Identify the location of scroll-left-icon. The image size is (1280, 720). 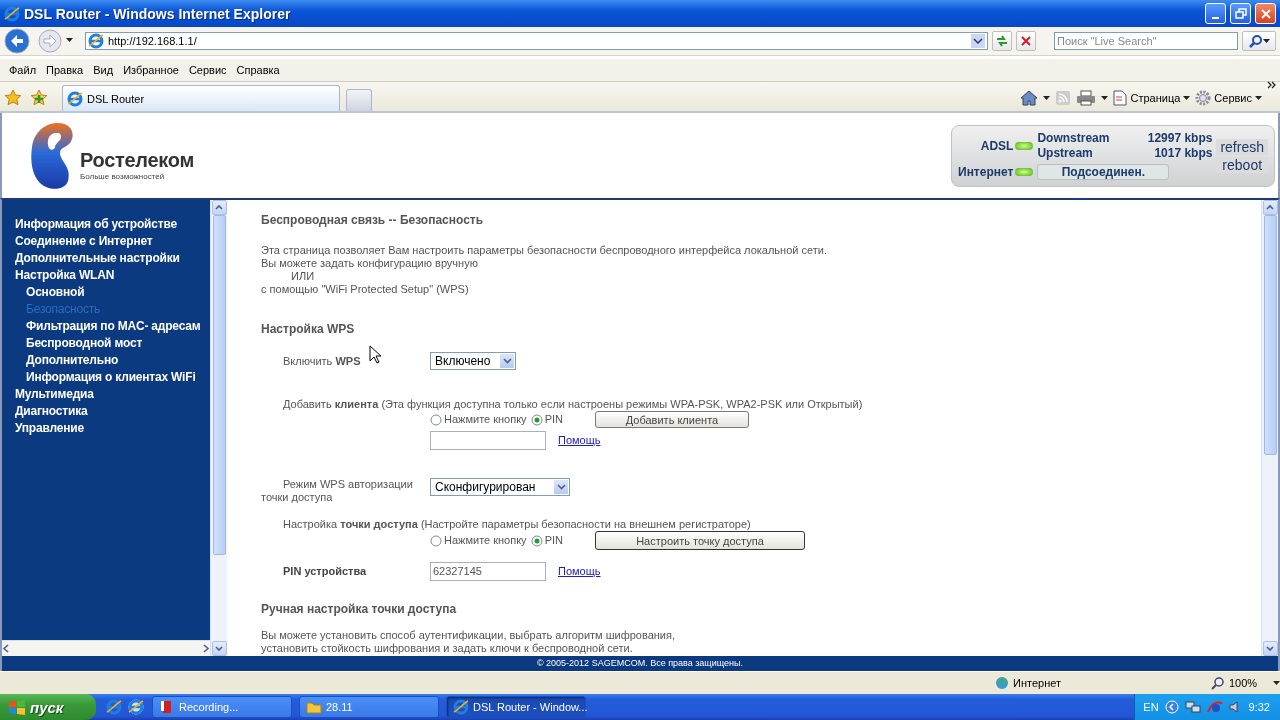
(6, 648).